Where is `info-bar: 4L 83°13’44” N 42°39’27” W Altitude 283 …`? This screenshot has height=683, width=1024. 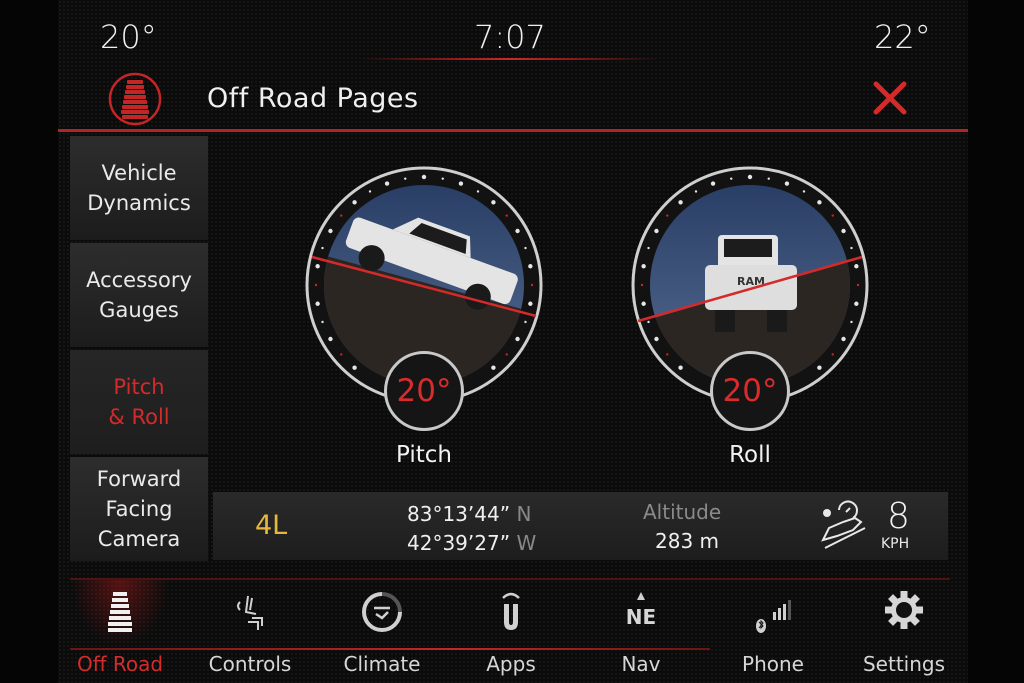 info-bar: 4L 83°13’44” N 42°39’27” W Altitude 283 … is located at coordinates (580, 526).